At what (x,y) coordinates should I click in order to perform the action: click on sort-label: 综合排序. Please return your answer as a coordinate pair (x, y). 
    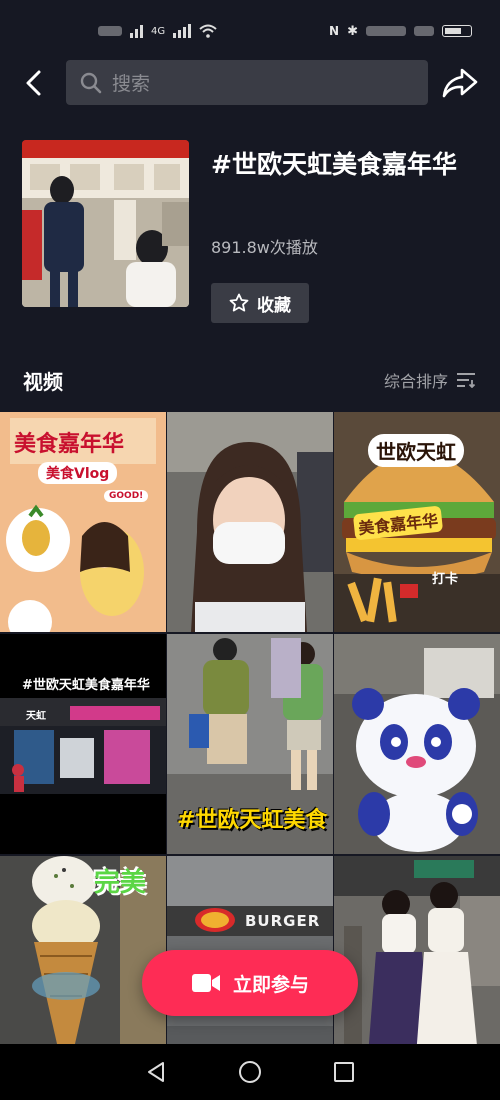
    Looking at the image, I should click on (415, 381).